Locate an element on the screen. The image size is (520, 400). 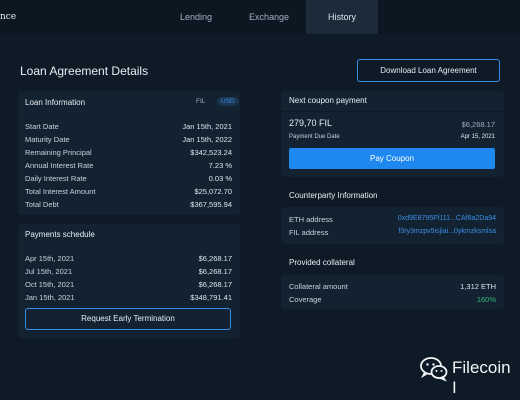
loan-row-label: Total Debt is located at coordinates (42, 204).